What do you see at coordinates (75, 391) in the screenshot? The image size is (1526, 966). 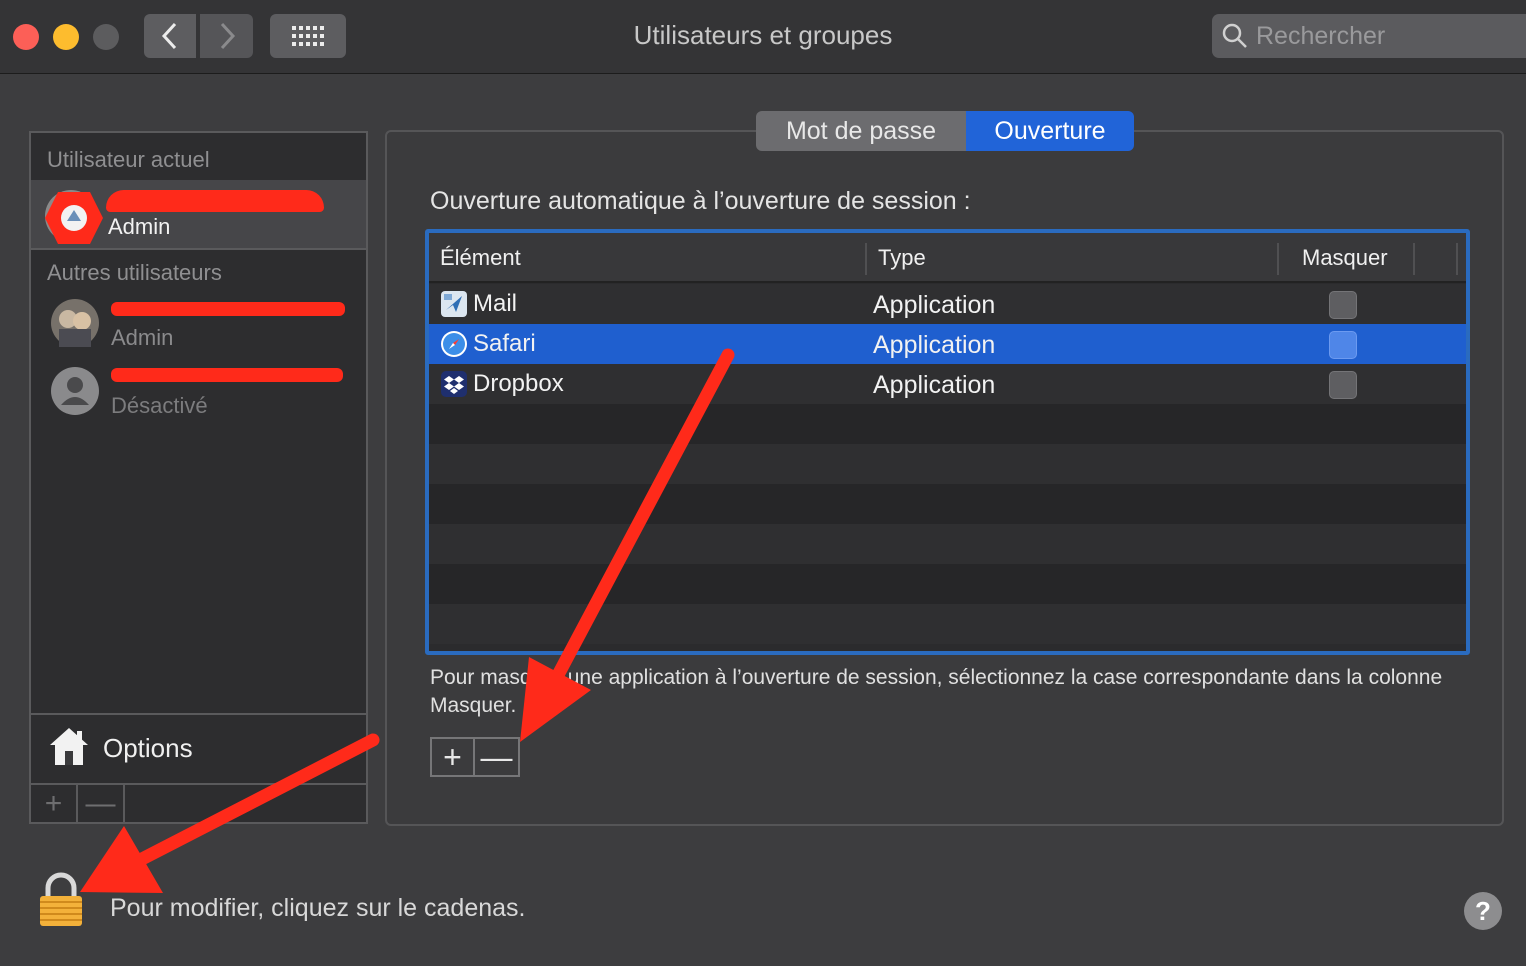 I see `guest-avatar-icon` at bounding box center [75, 391].